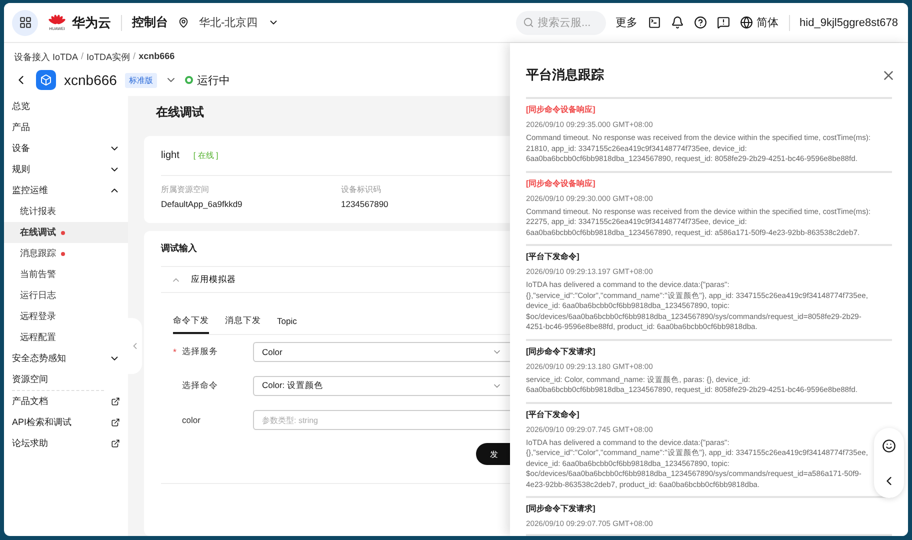 This screenshot has height=540, width=912. I want to click on grid-icon, so click(25, 22).